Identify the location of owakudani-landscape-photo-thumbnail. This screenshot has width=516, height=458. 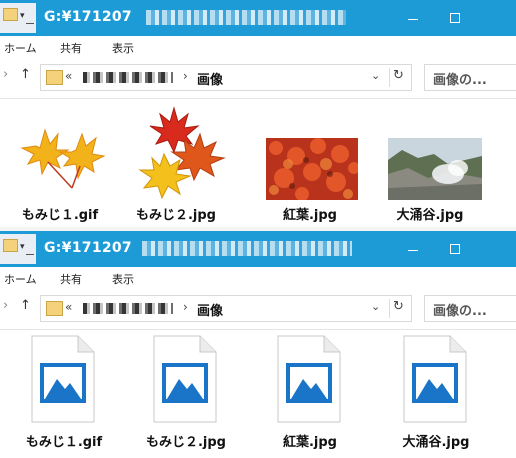
(435, 169).